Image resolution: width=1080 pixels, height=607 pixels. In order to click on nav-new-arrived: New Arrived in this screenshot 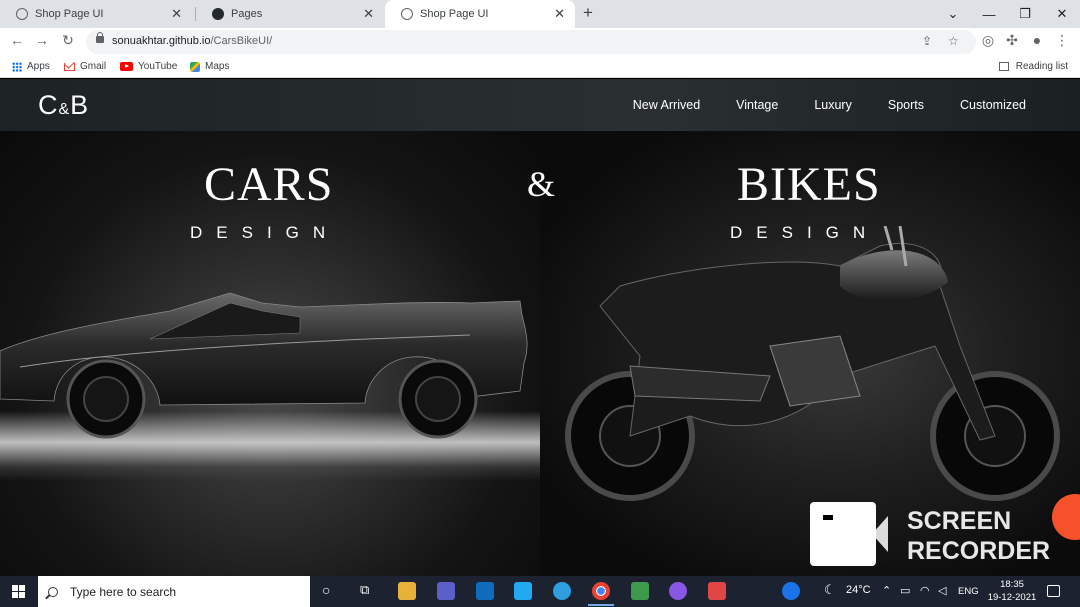, I will do `click(666, 105)`.